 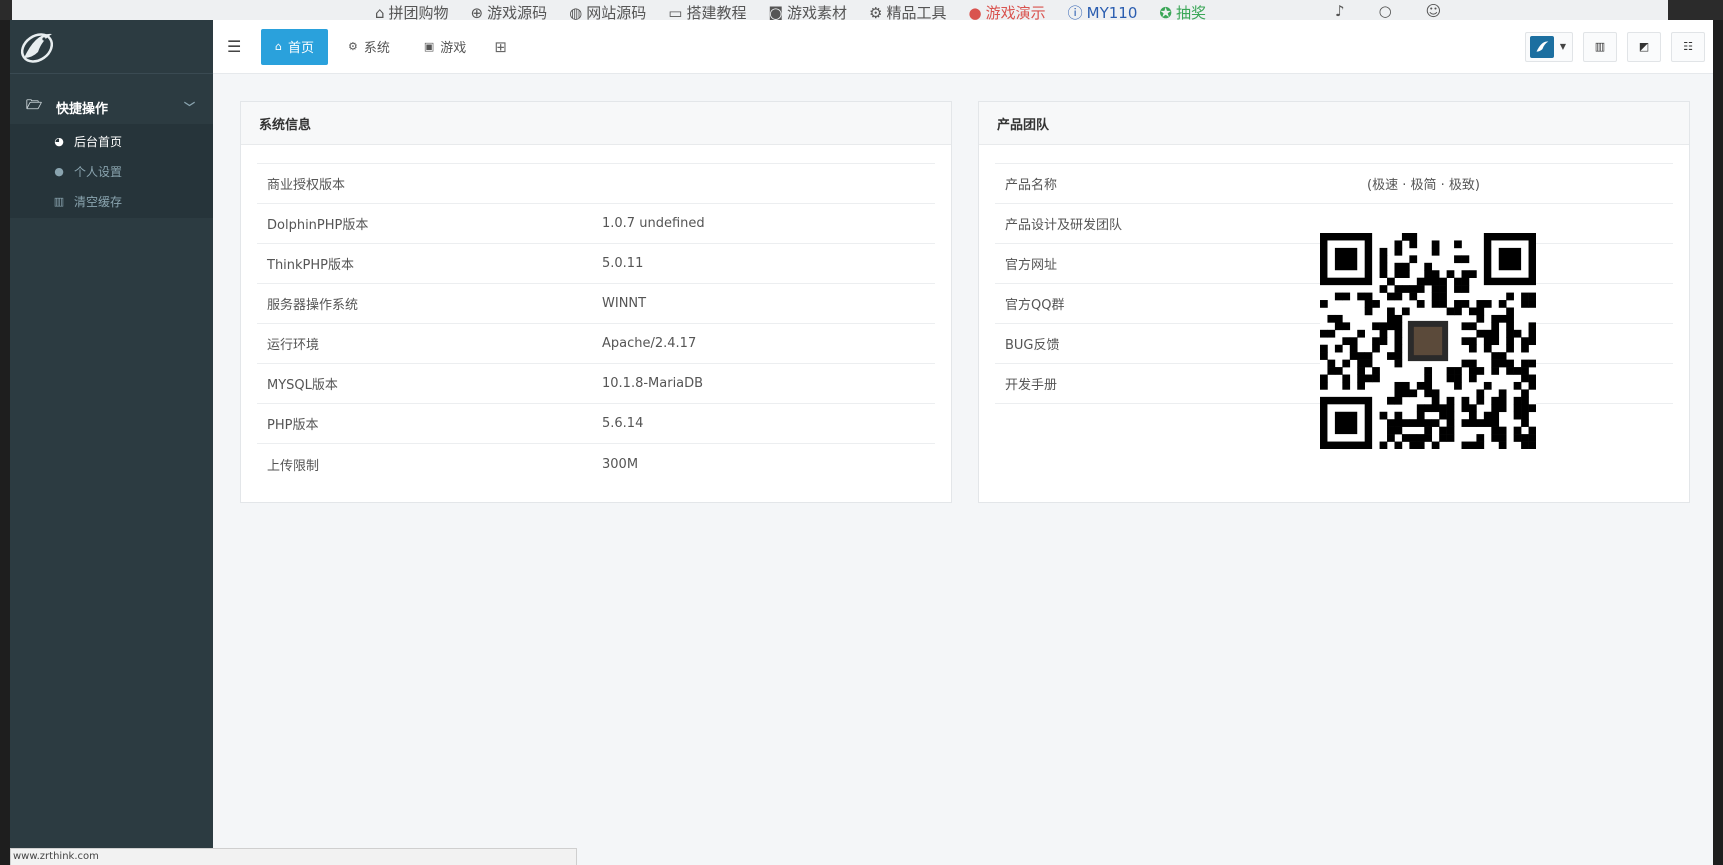 I want to click on table-row: 运行环境 Apache/2.4.17, so click(x=596, y=344).